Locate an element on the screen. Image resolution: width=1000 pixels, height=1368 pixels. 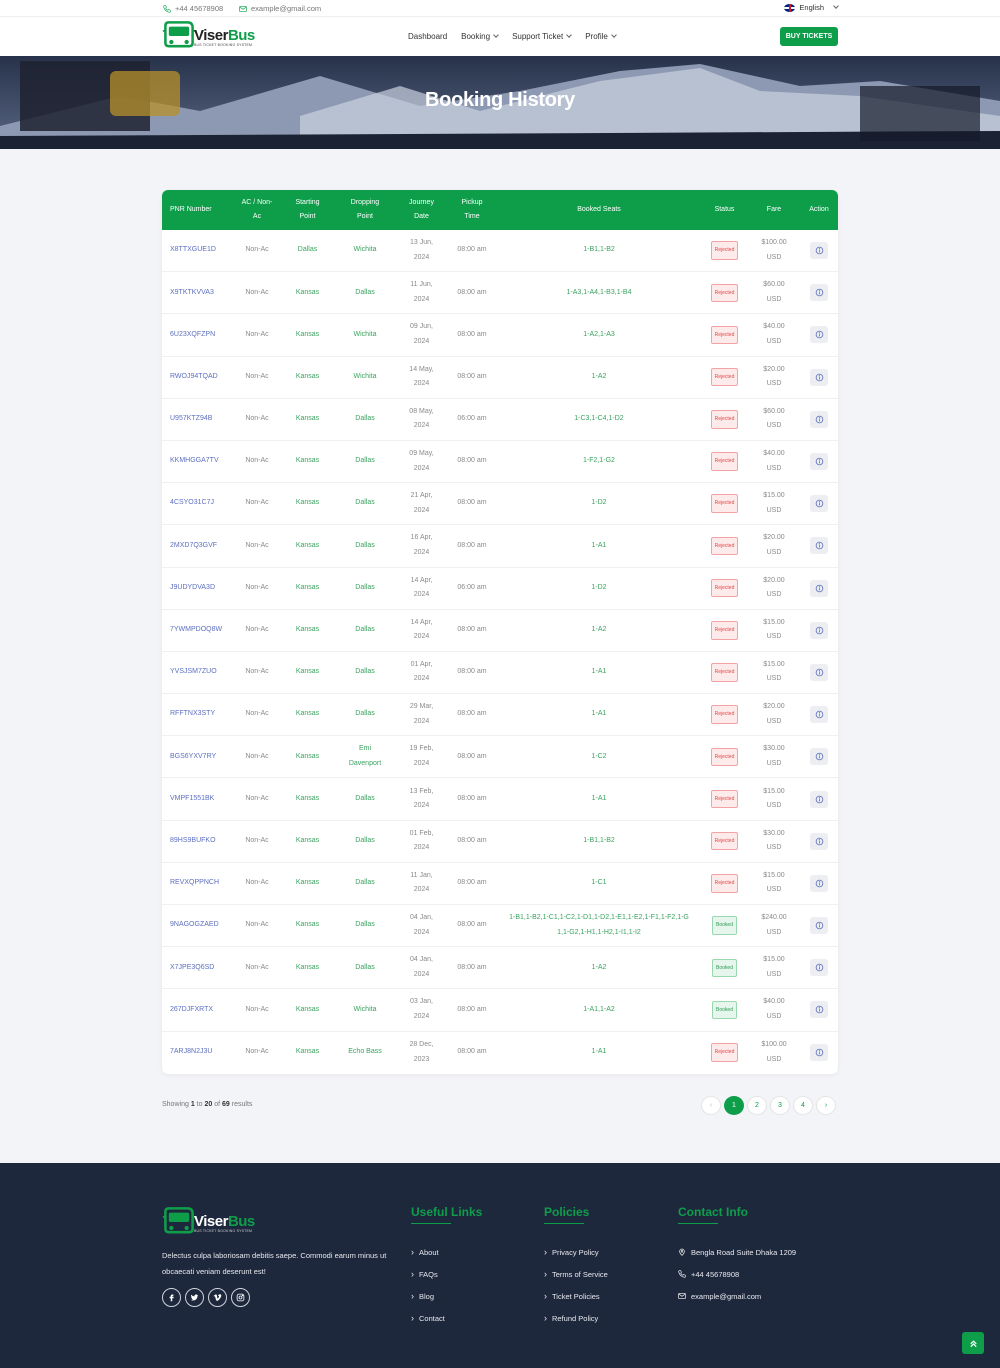
footer-link-terms-of-service: › Terms of Service is located at coordinates (576, 1274).